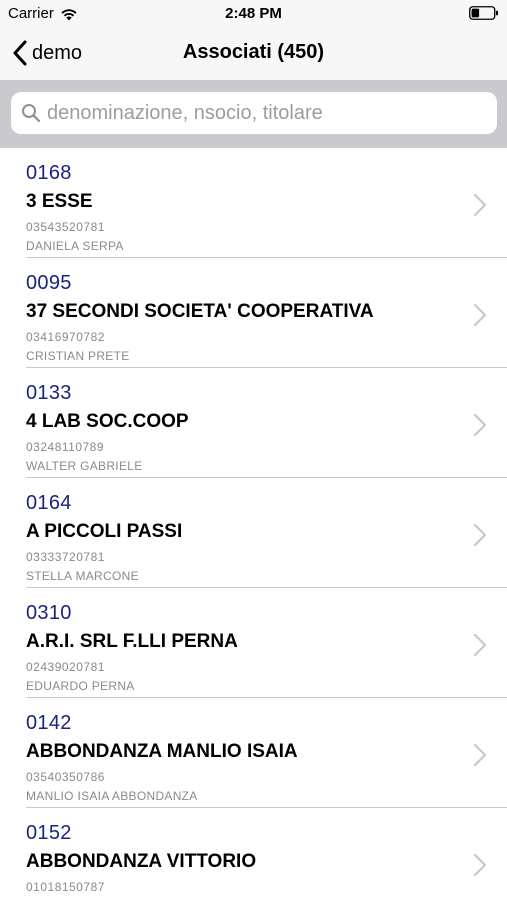  What do you see at coordinates (107, 421) in the screenshot?
I see `associate-name: 4 LAB SOC.COOP` at bounding box center [107, 421].